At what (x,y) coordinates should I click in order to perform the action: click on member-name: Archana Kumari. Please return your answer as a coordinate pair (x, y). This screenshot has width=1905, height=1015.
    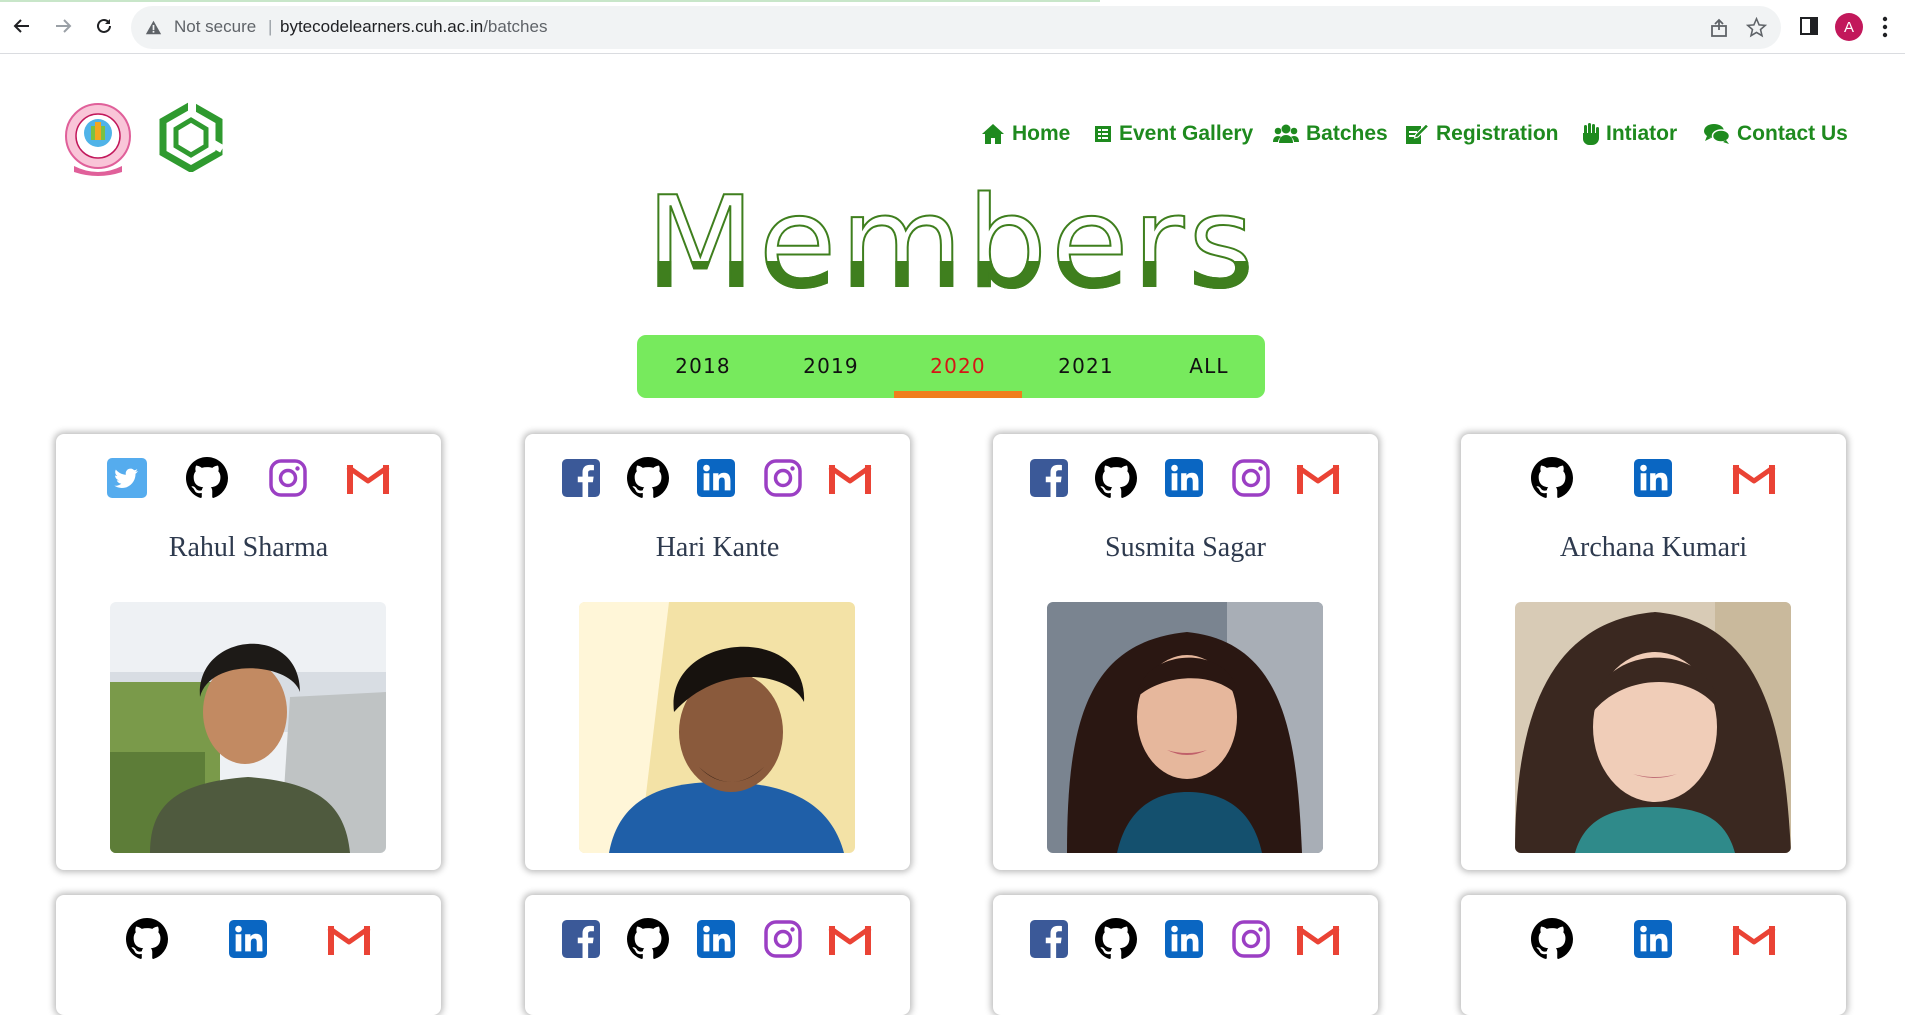
    Looking at the image, I should click on (1653, 547).